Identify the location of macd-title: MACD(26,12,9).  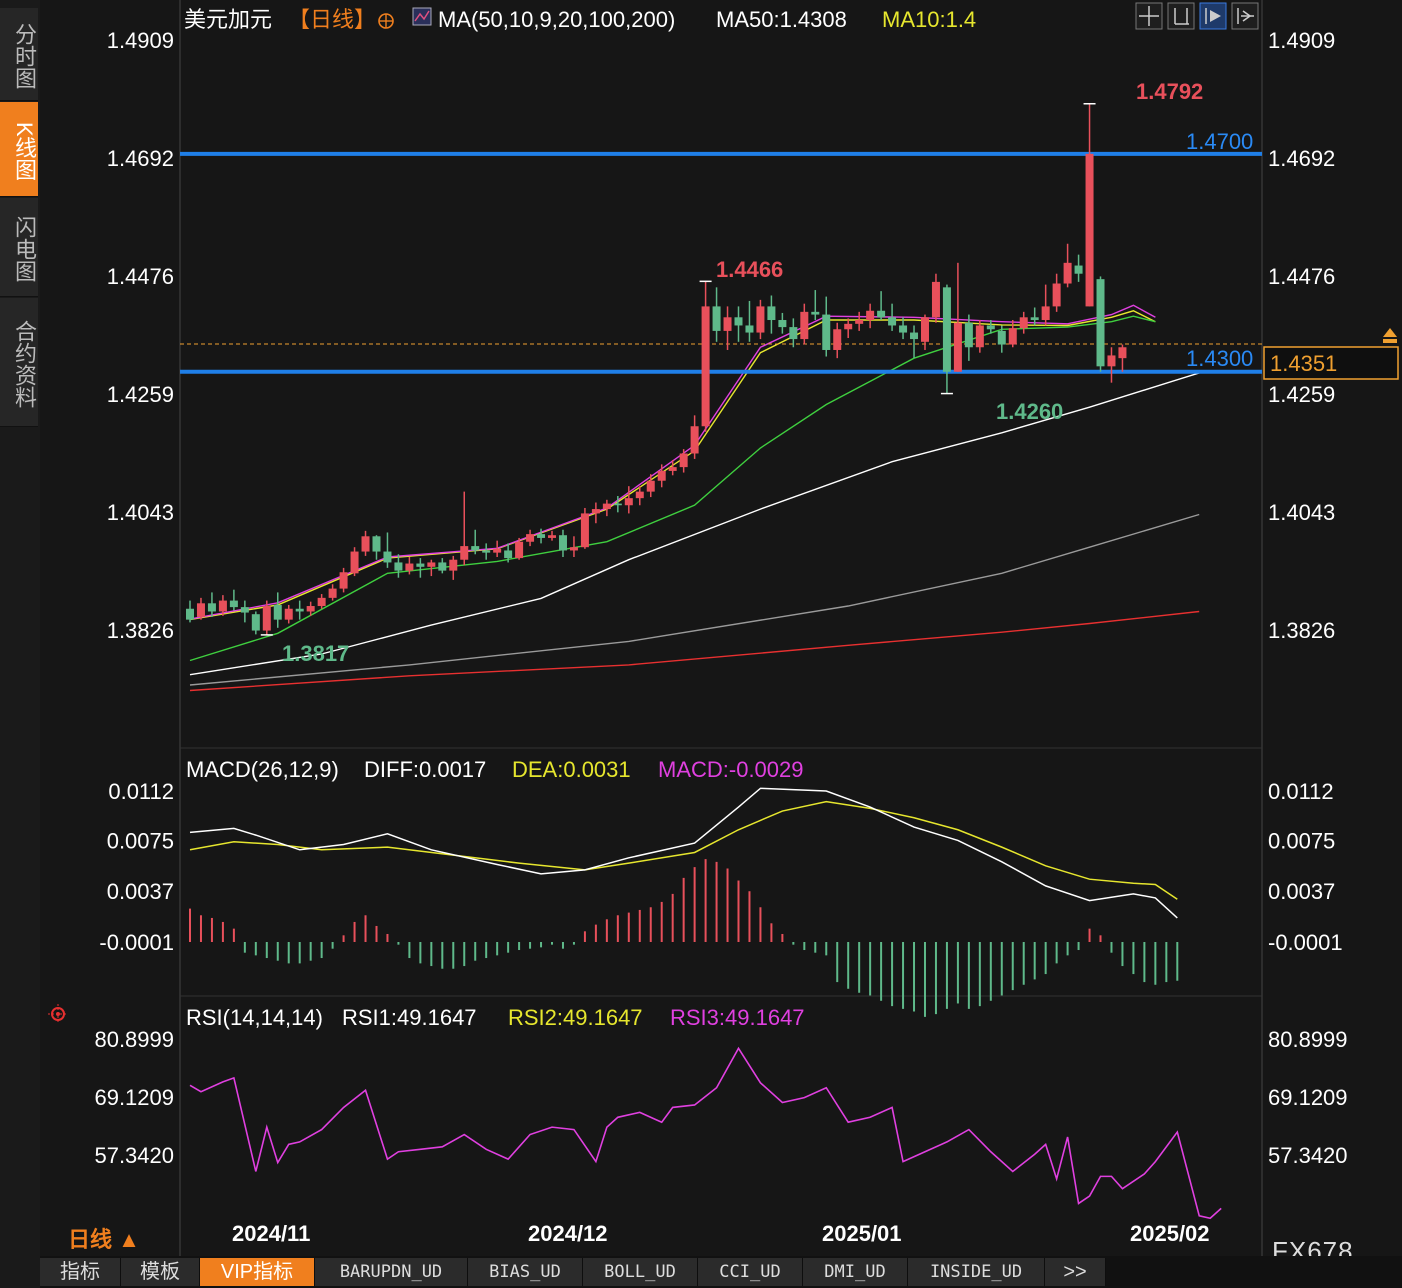
(262, 769).